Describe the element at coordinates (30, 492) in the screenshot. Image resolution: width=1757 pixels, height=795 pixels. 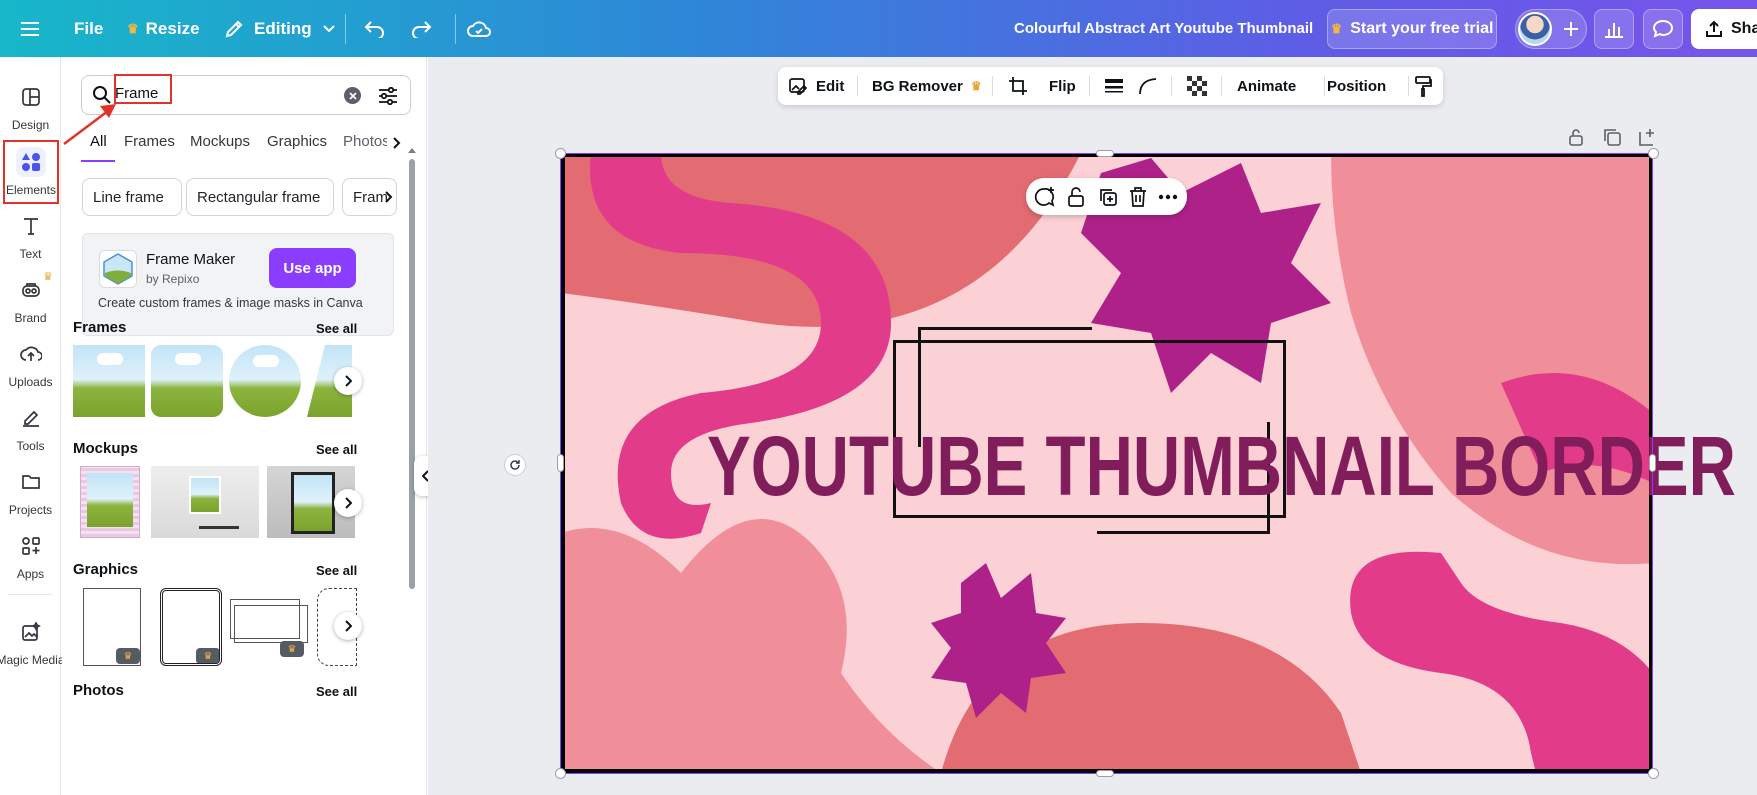
I see `rail-item-projects: Projects` at that location.